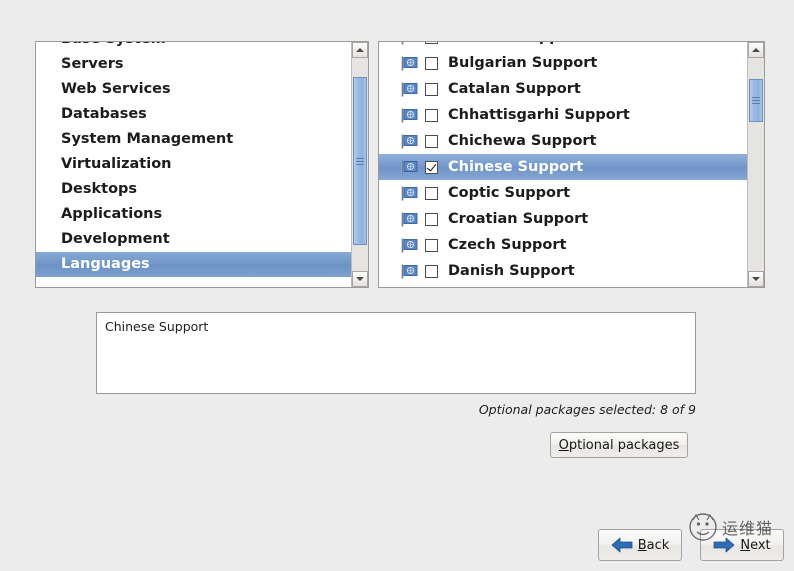  I want to click on group-list-item: Desktops, so click(193, 189).